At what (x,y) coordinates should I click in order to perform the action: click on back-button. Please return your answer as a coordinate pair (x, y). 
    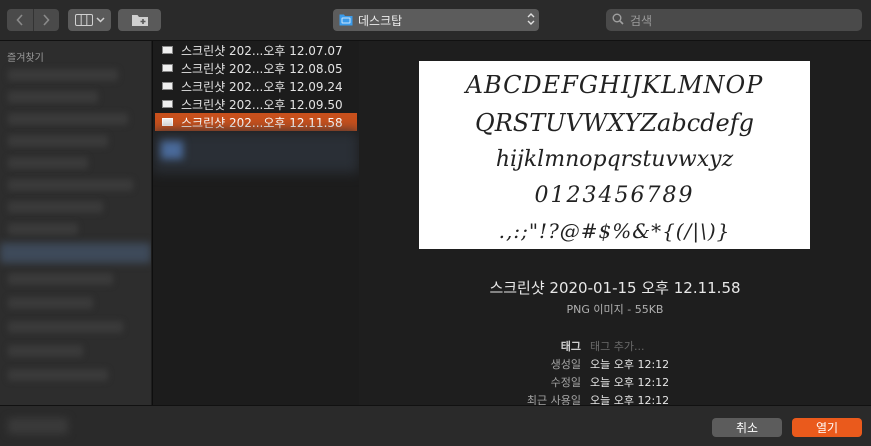
    Looking at the image, I should click on (20, 20).